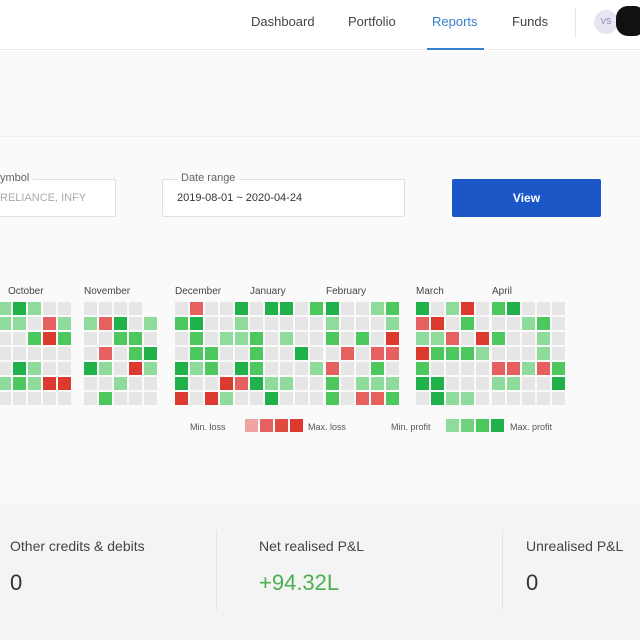 This screenshot has height=640, width=640. I want to click on nav-funds: Funds, so click(530, 21).